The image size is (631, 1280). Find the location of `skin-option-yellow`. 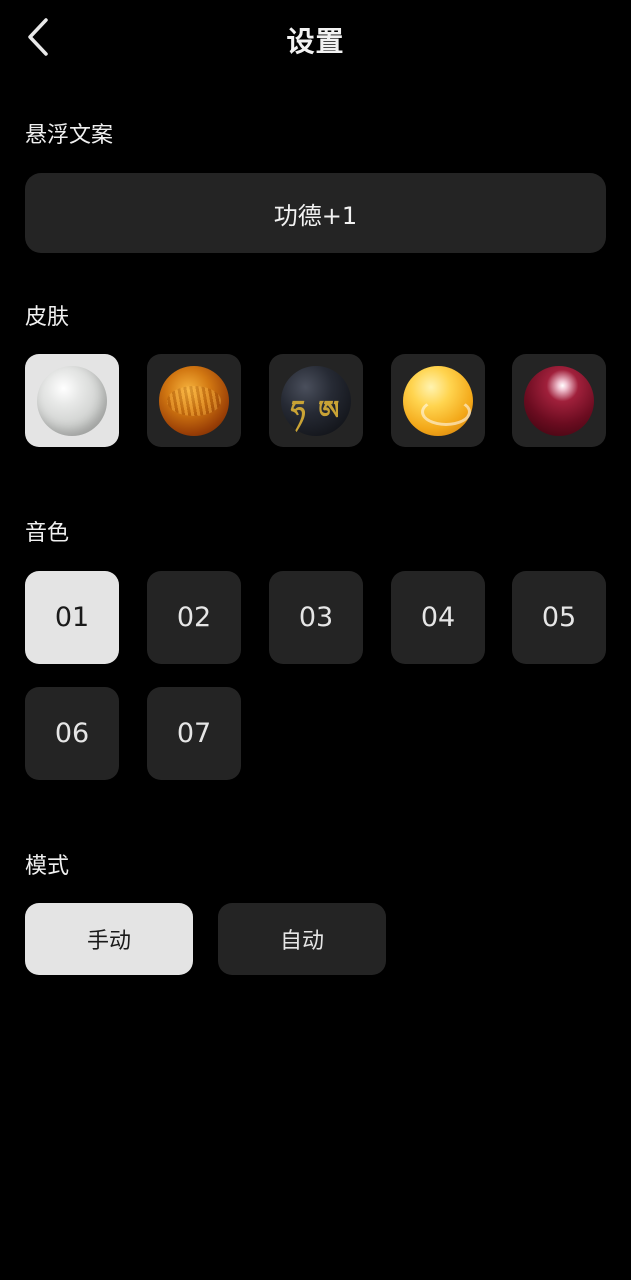

skin-option-yellow is located at coordinates (438, 400).